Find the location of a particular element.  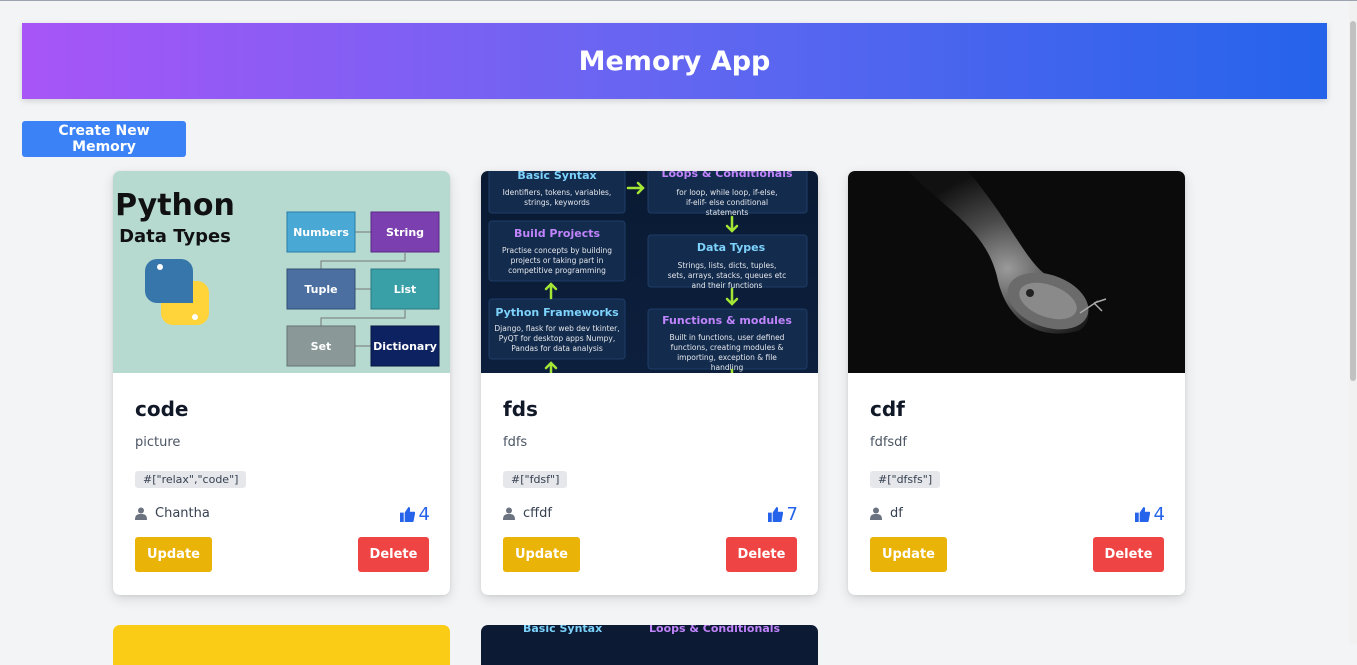

author-name: df is located at coordinates (896, 513).